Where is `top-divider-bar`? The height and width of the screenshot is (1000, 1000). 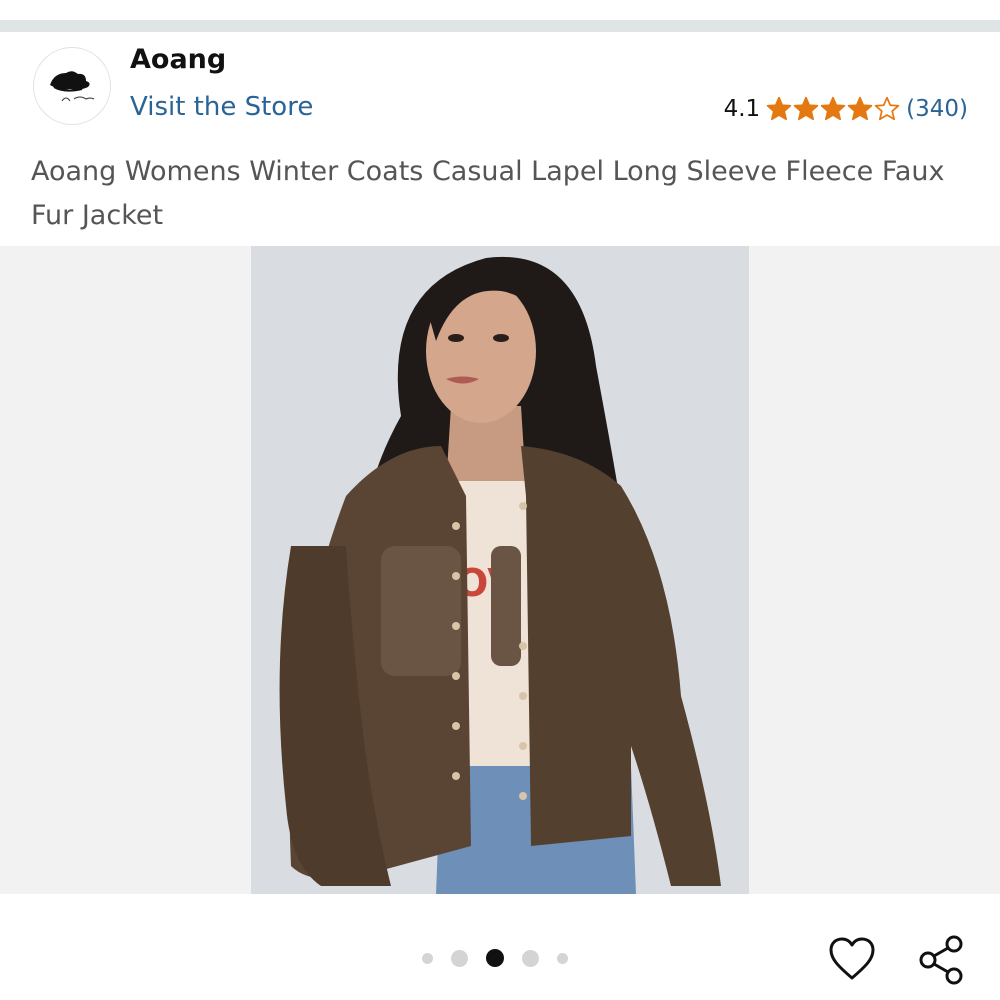
top-divider-bar is located at coordinates (500, 26).